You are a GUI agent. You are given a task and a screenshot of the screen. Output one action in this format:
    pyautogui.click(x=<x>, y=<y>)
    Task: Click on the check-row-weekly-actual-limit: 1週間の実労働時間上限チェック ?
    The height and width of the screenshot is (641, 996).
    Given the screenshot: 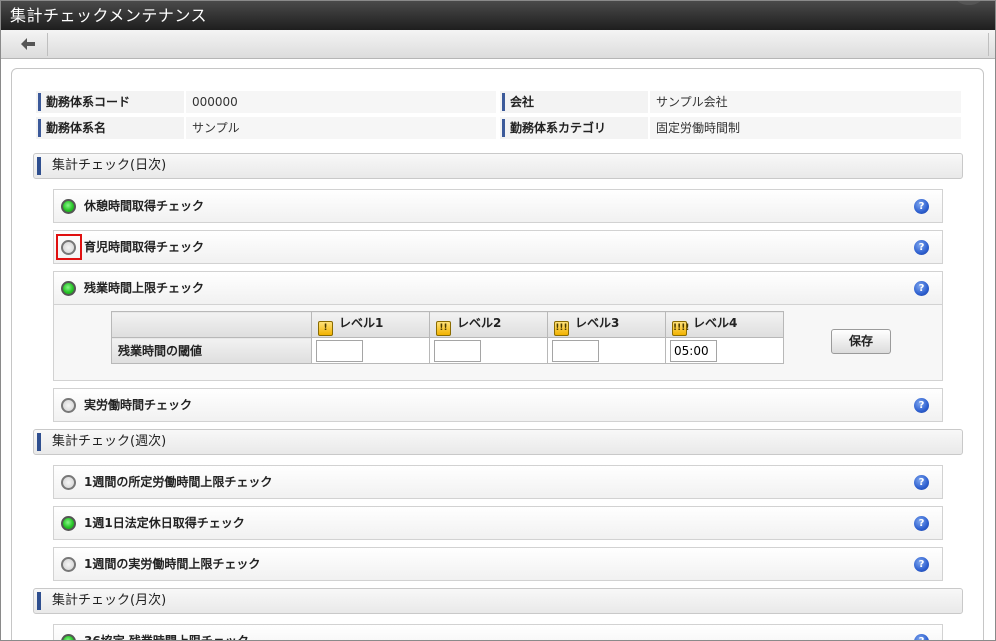 What is the action you would take?
    pyautogui.click(x=498, y=564)
    